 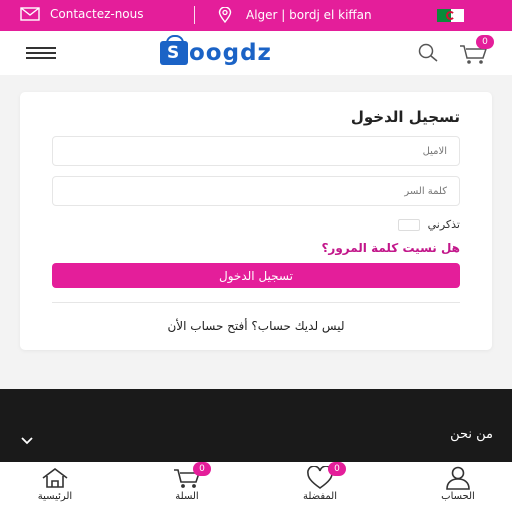 What do you see at coordinates (256, 326) in the screenshot?
I see `register-link: ليس لديك حساب؟ أفتح حساب الأن` at bounding box center [256, 326].